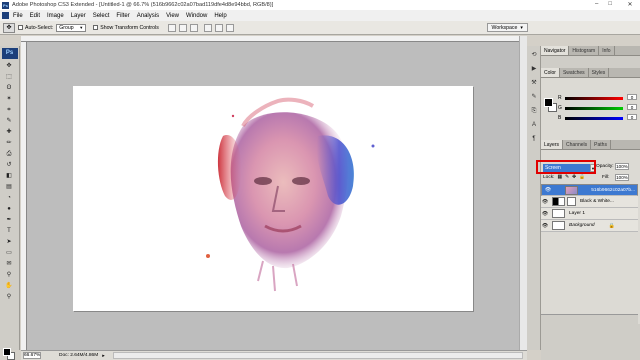  Describe the element at coordinates (32, 355) in the screenshot. I see `zoom-level-field: 66.67%` at that location.